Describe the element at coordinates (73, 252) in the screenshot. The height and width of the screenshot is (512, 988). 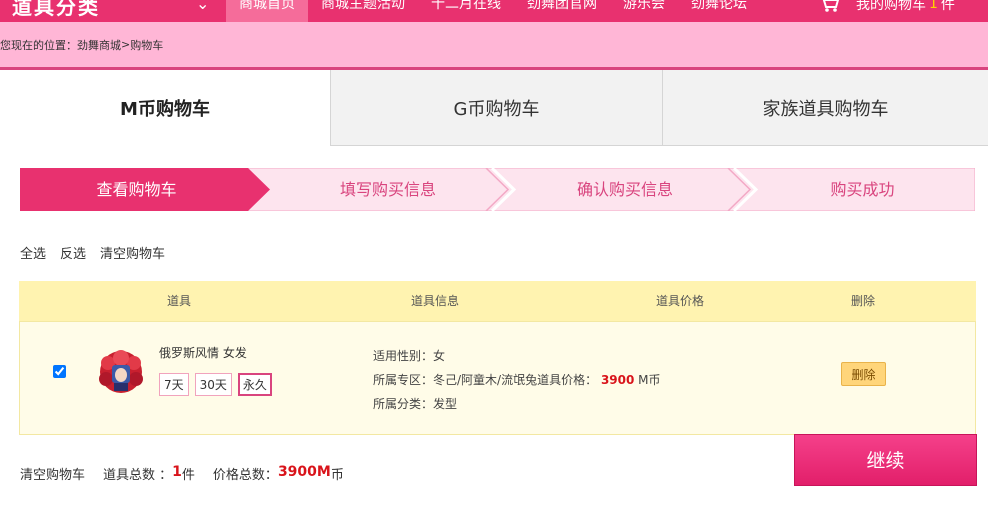
I see `invert-selection-link: 反选` at that location.